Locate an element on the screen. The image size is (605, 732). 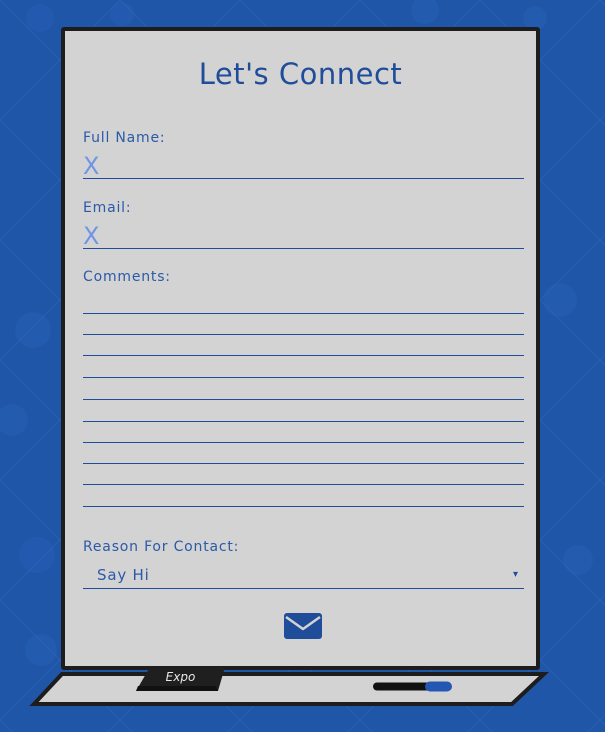
reason-label: Reason For Contact: is located at coordinates (161, 547).